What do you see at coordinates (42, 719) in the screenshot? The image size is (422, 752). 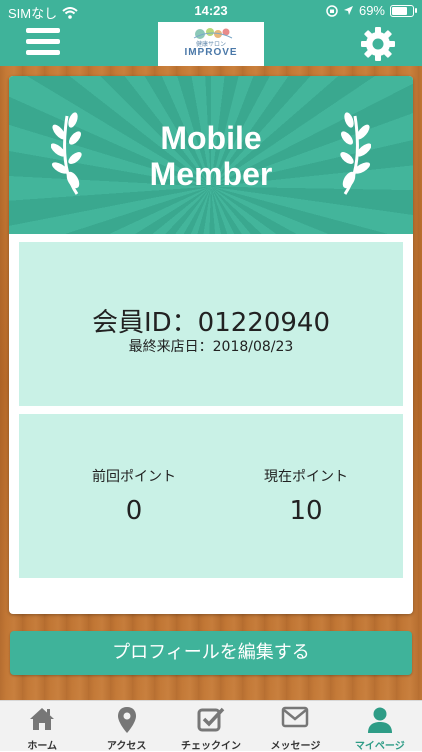 I see `home-icon` at bounding box center [42, 719].